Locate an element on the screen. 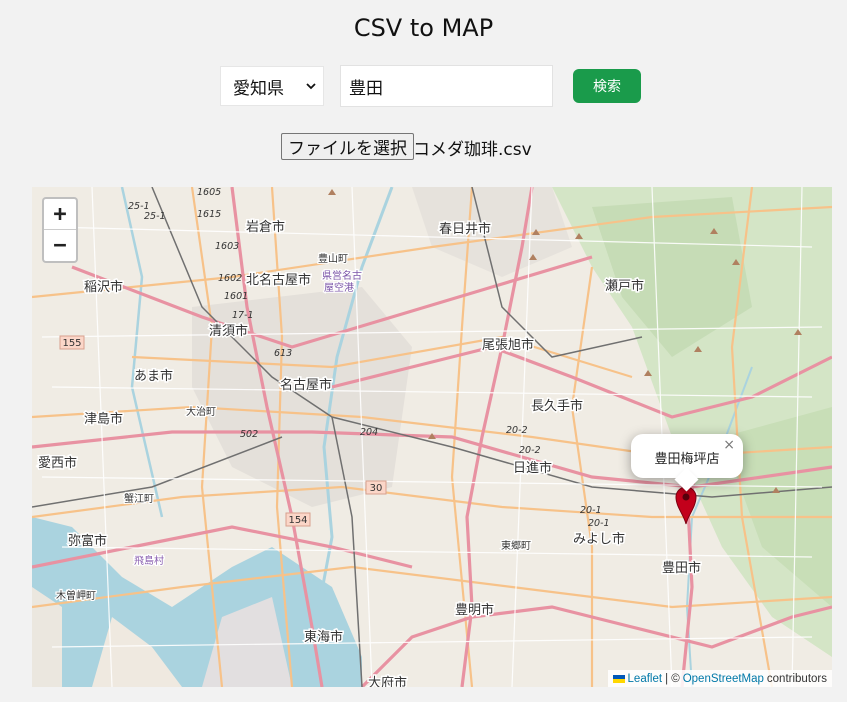 This screenshot has height=702, width=847. place-label: 長久手市 is located at coordinates (557, 406).